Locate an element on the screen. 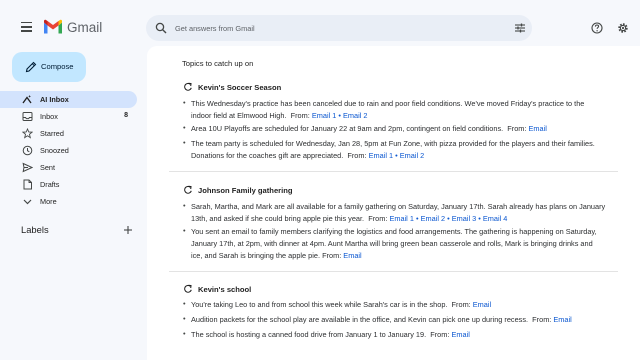 The height and width of the screenshot is (360, 640). topic-title: Kevin's Soccer Season is located at coordinates (240, 87).